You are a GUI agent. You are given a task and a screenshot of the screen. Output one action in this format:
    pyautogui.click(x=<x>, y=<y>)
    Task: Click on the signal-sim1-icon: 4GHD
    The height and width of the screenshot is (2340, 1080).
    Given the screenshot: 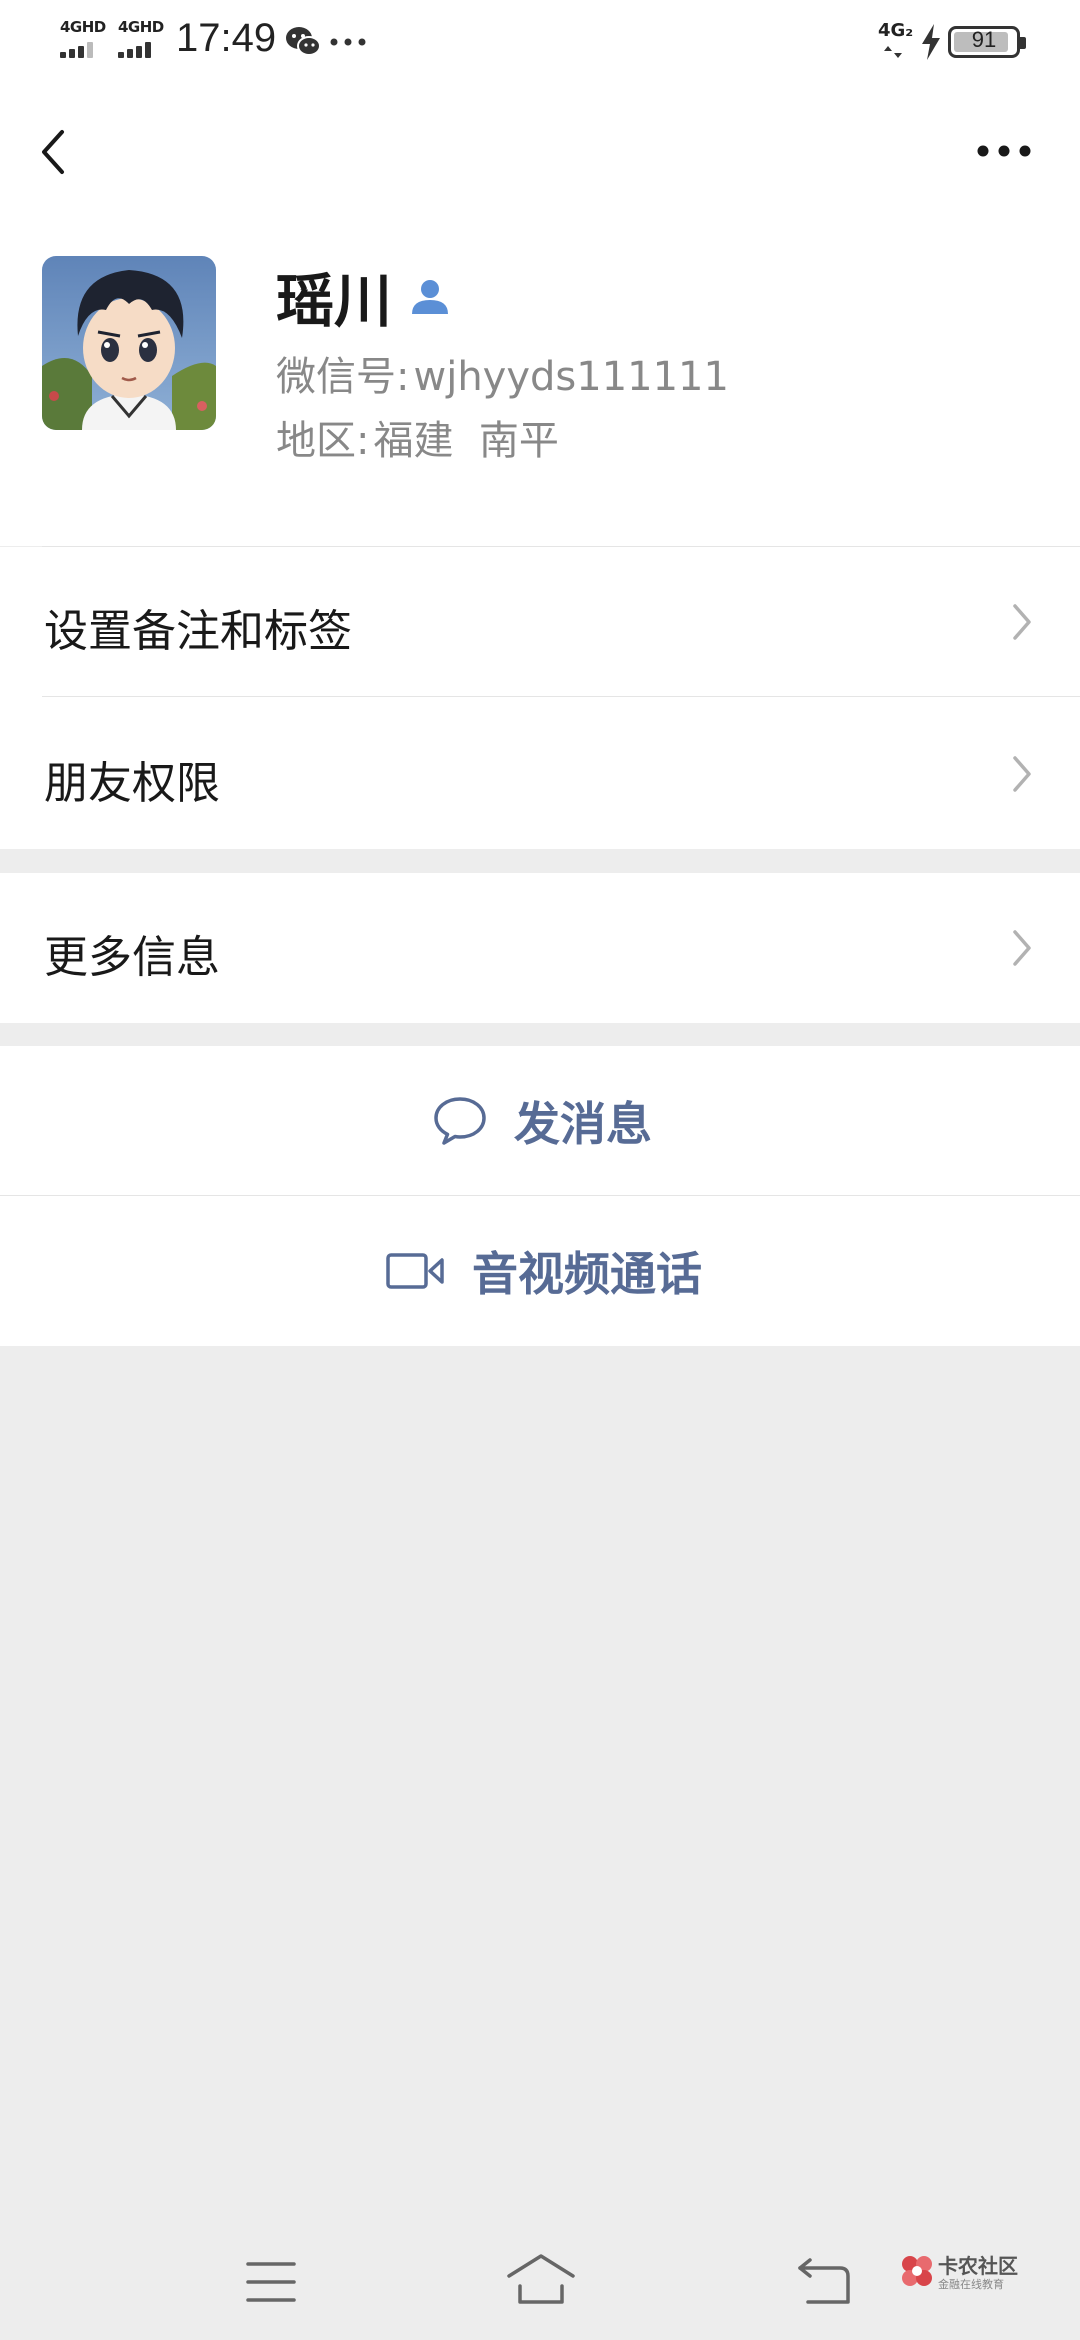 What is the action you would take?
    pyautogui.click(x=83, y=38)
    